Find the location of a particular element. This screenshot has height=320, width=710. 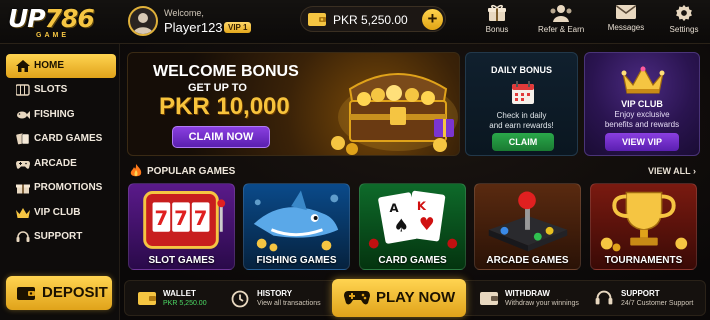

sidebar-item-label: FISHING is located at coordinates (54, 114).